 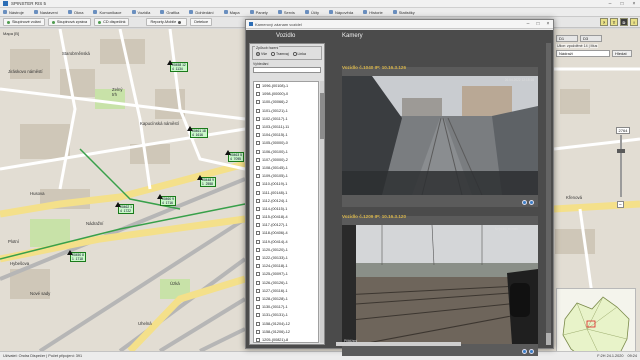 I want to click on menu-item-10: Účty, so click(x=311, y=12).